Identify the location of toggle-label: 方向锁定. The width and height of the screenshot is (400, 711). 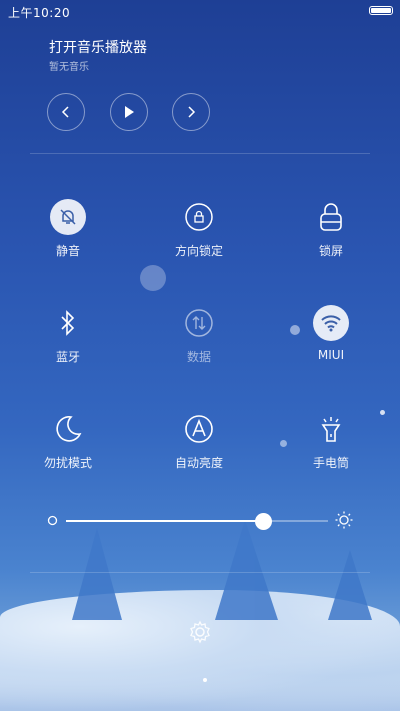
(198, 251).